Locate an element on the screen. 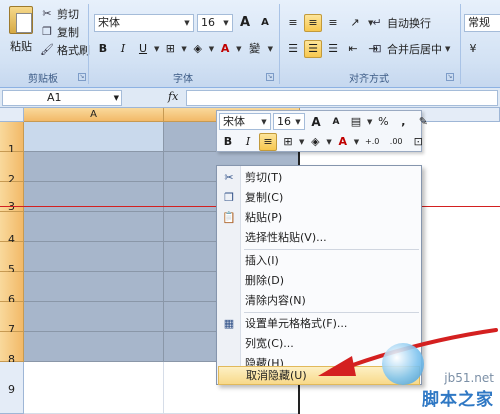  mini-increase-decimal-button: +.0 is located at coordinates (372, 142).